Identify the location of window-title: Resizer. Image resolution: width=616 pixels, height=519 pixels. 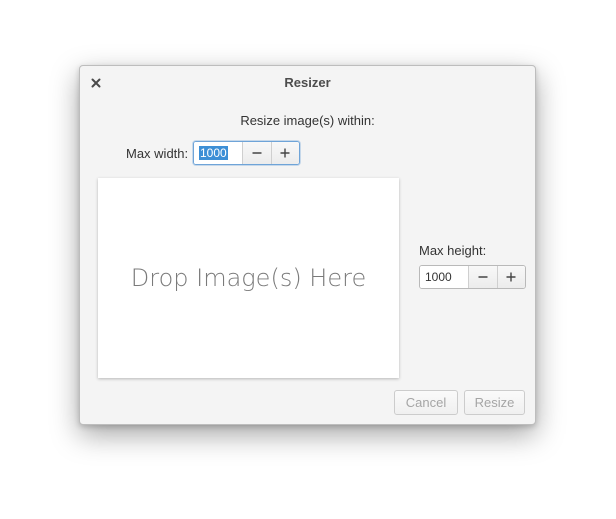
(307, 82).